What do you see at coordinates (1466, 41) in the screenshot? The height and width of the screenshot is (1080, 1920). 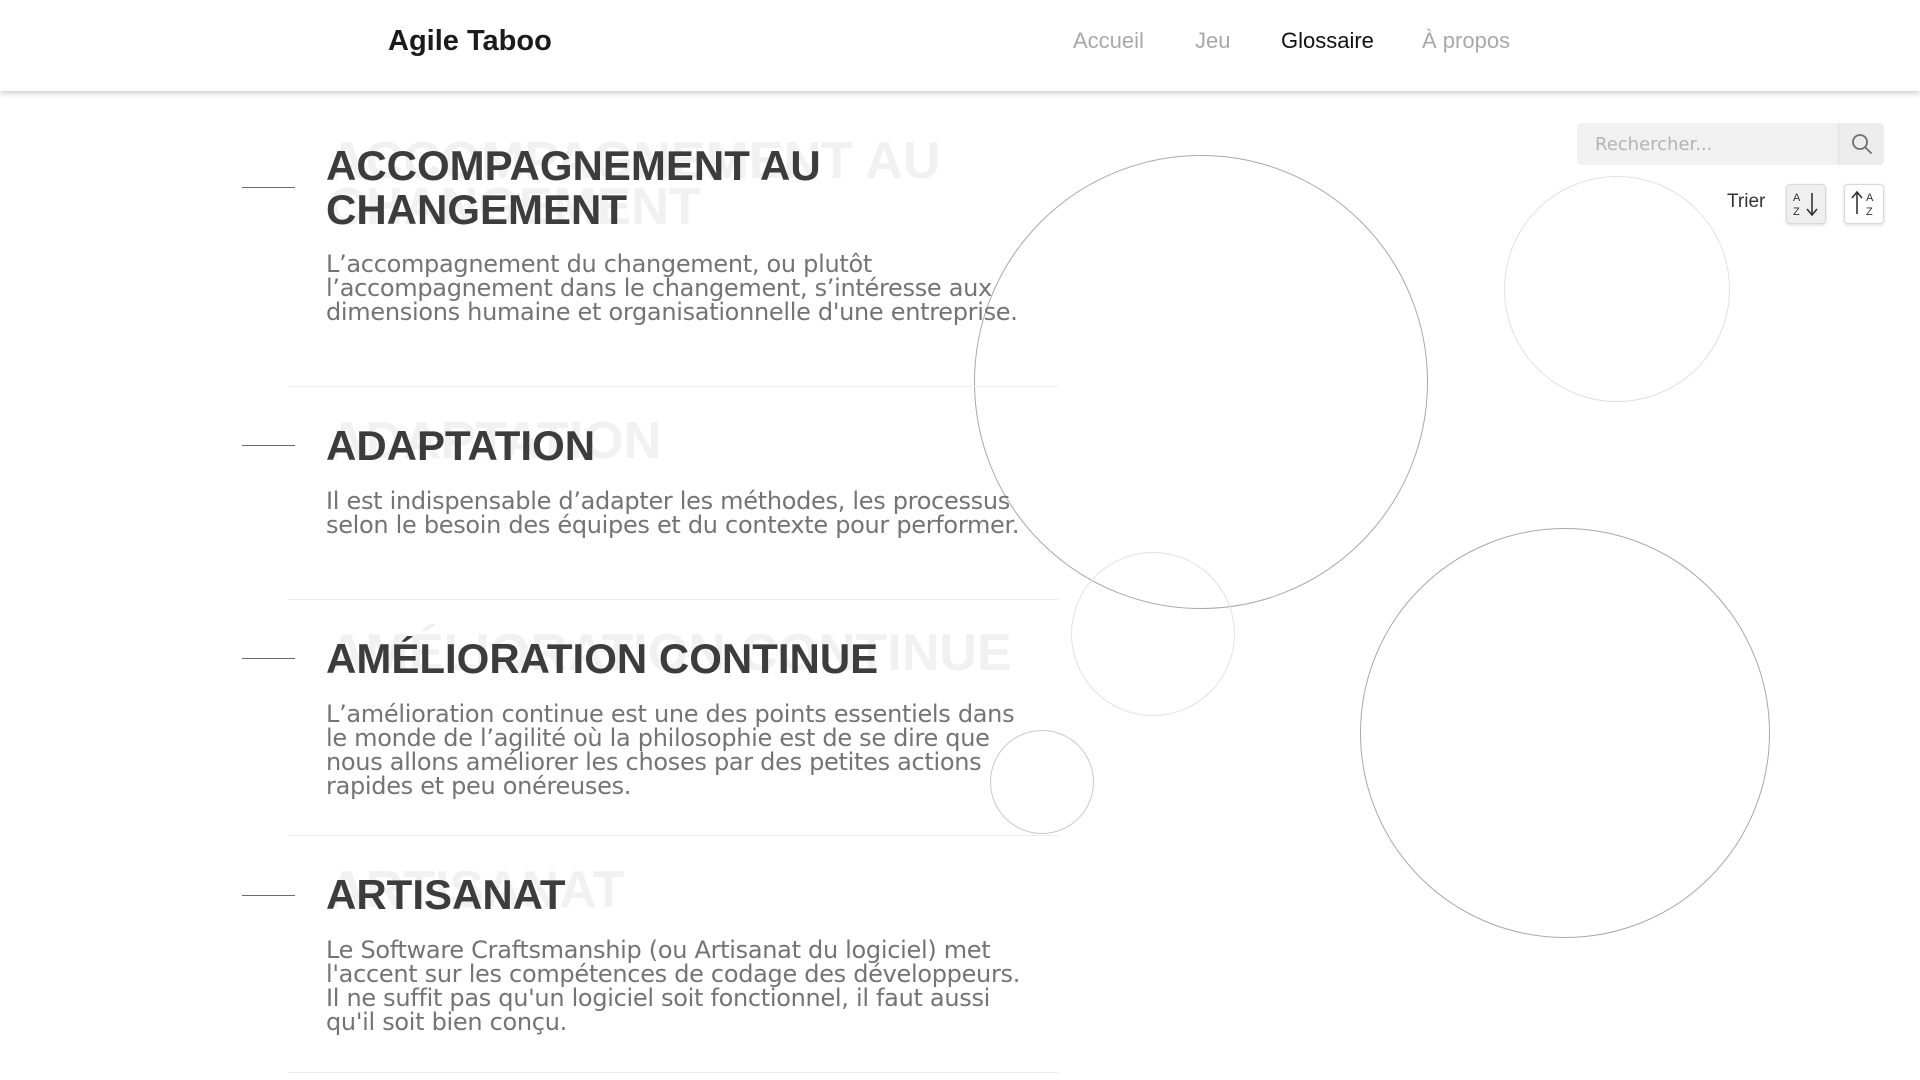 I see `nav-link-a-propos: À propos` at bounding box center [1466, 41].